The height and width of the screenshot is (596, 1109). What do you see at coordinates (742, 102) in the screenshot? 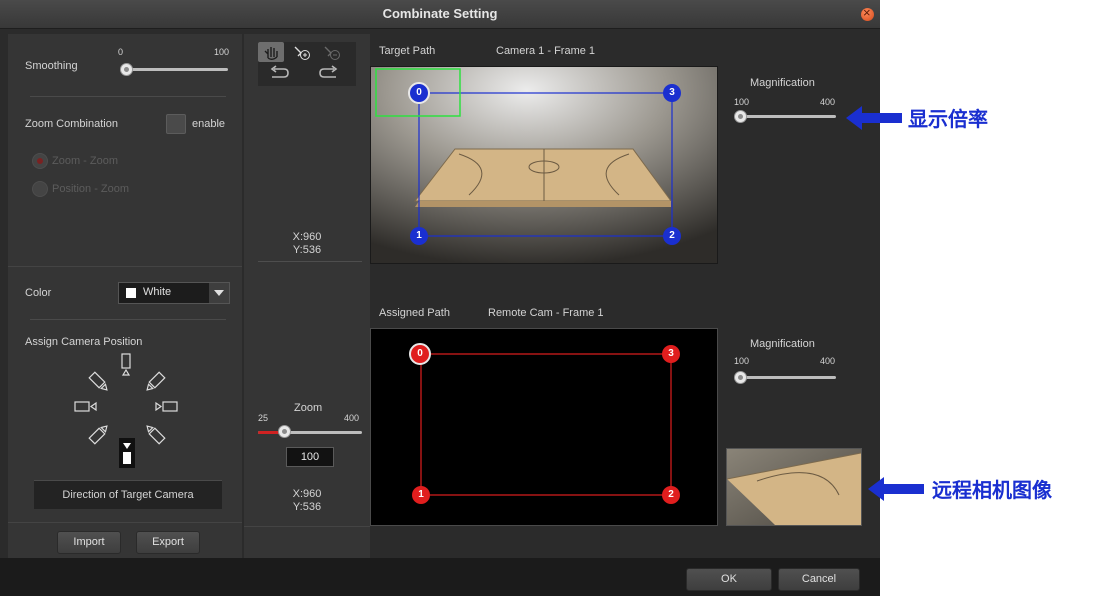
I see `target-magnification-min: 100` at bounding box center [742, 102].